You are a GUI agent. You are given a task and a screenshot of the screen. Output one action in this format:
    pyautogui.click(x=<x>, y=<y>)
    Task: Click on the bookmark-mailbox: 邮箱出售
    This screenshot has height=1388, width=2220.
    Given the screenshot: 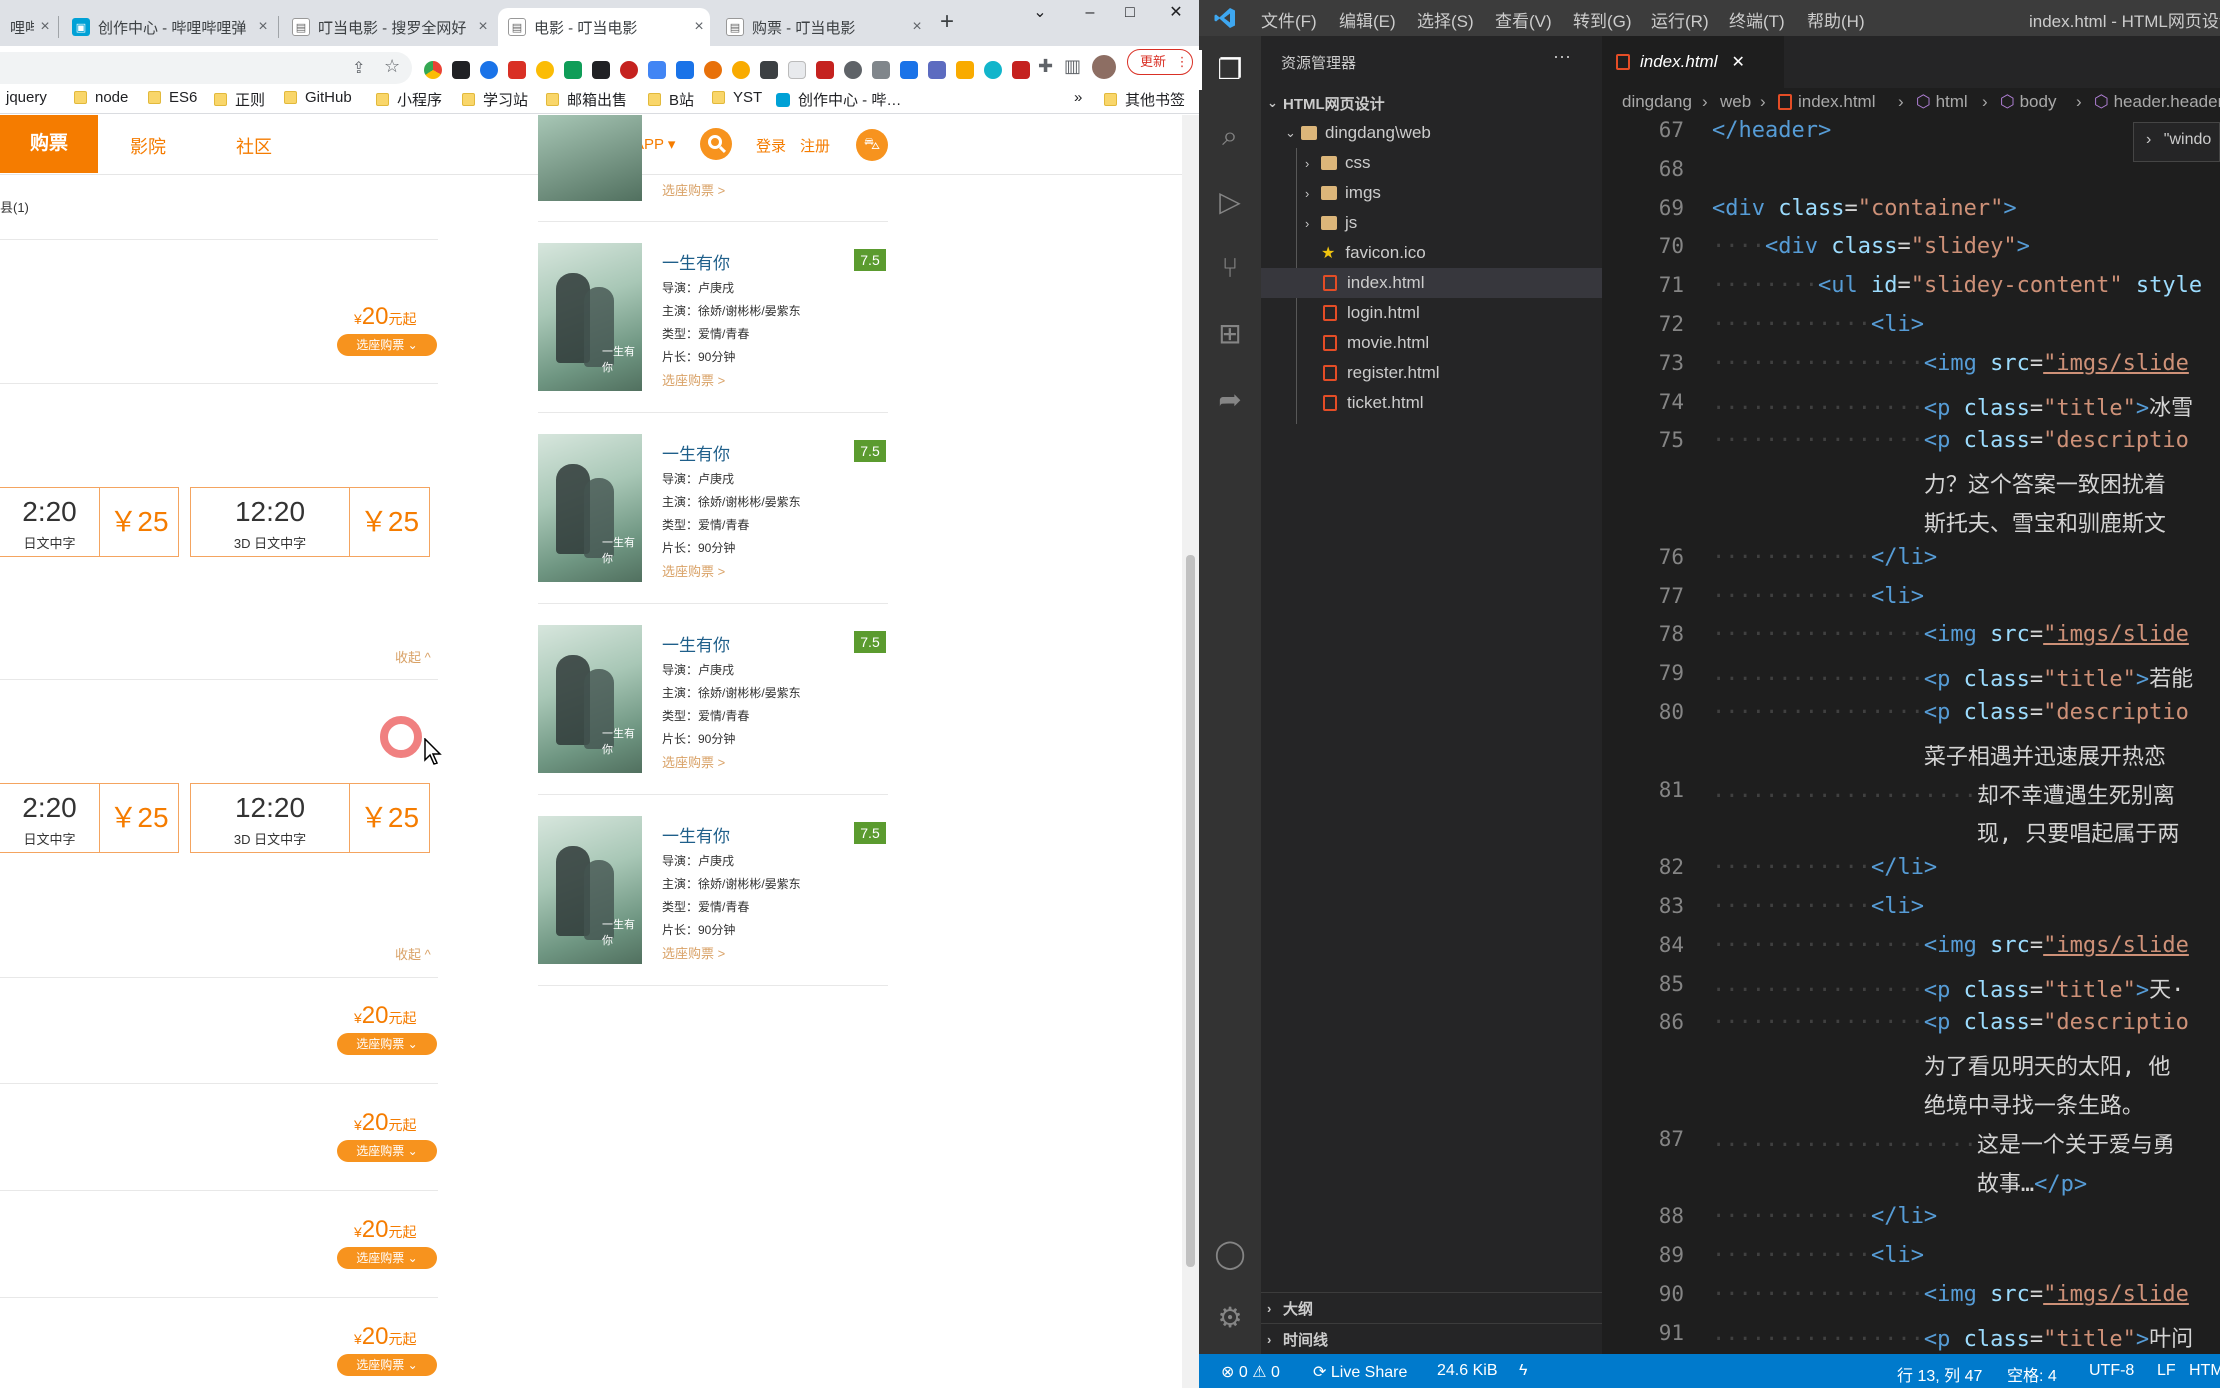 What is the action you would take?
    pyautogui.click(x=586, y=99)
    